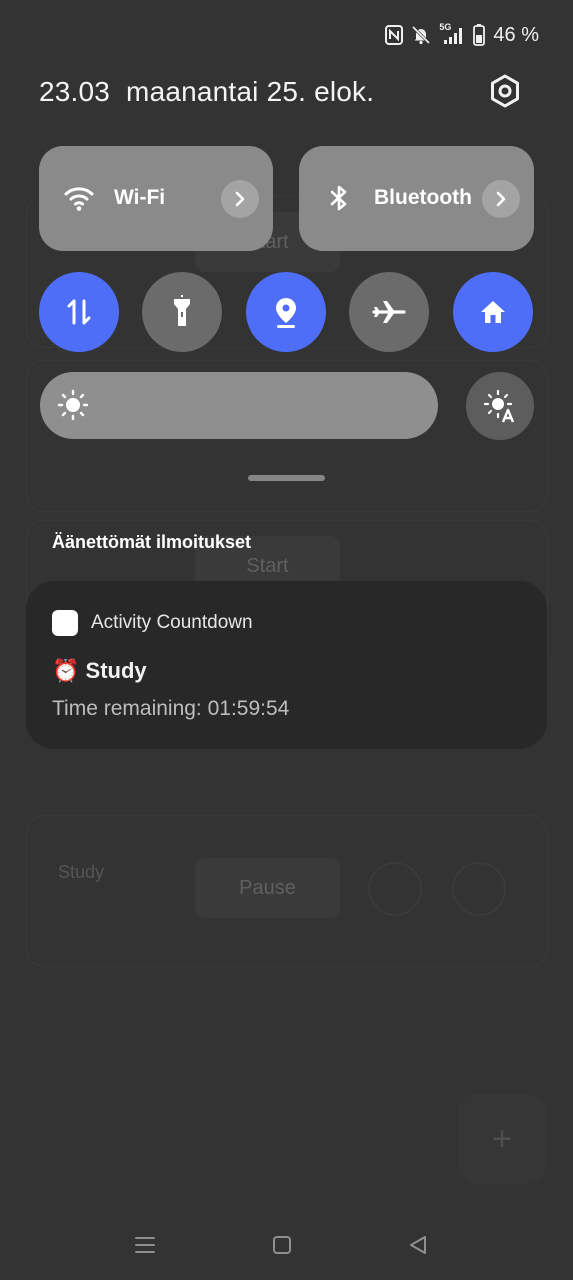  I want to click on settings-button, so click(505, 91).